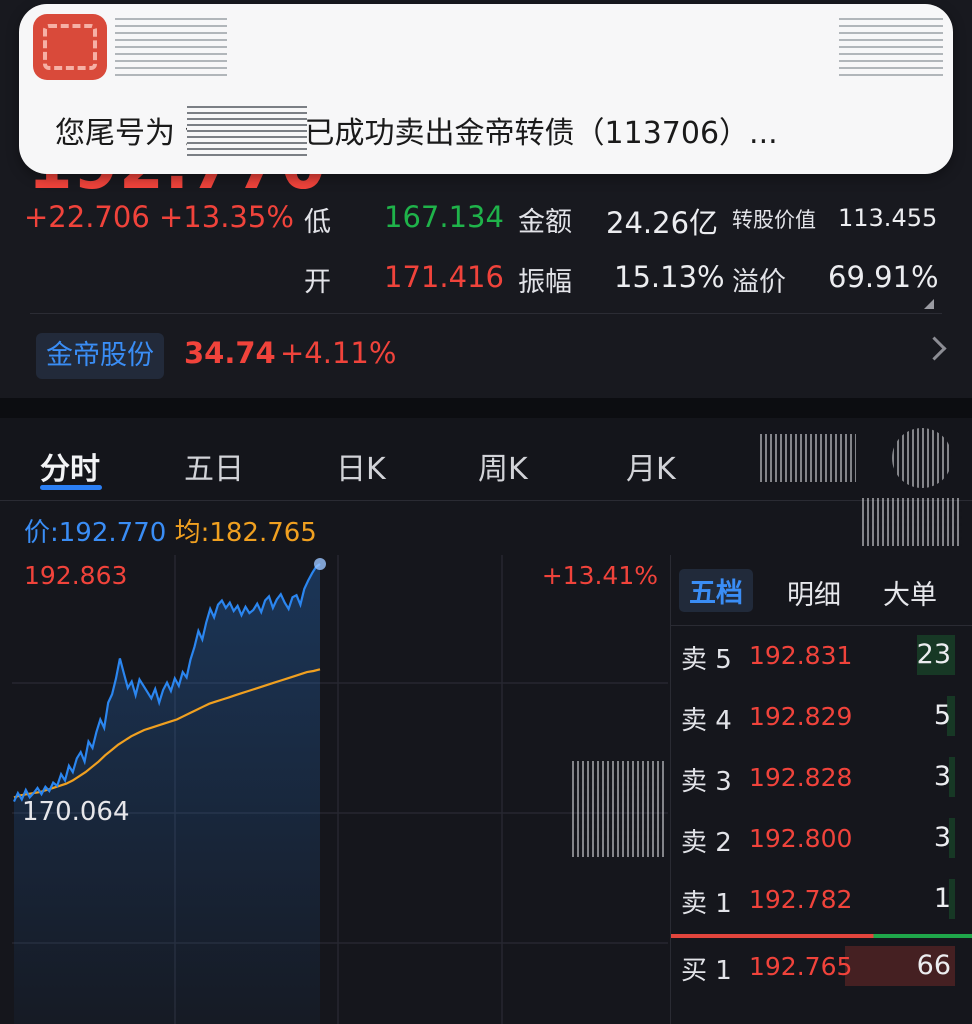  I want to click on expand-triangle-icon, so click(929, 304).